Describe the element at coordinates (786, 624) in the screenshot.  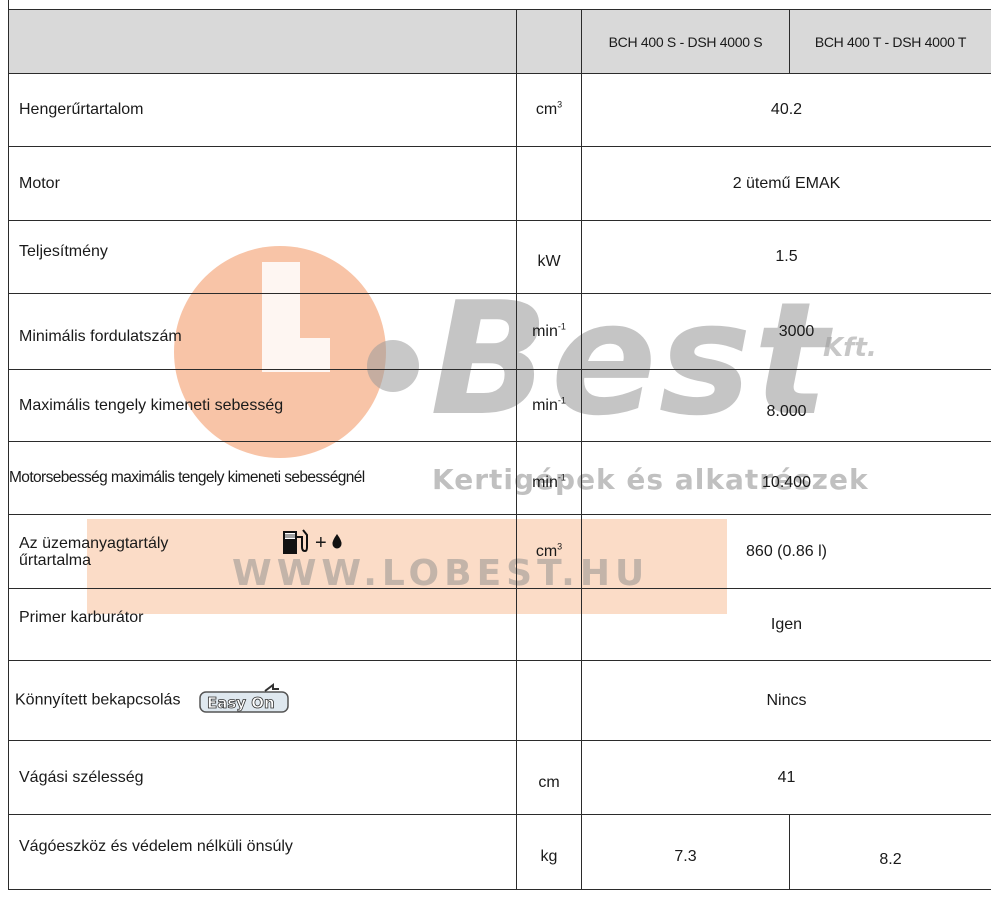
I see `row-value: Igen` at that location.